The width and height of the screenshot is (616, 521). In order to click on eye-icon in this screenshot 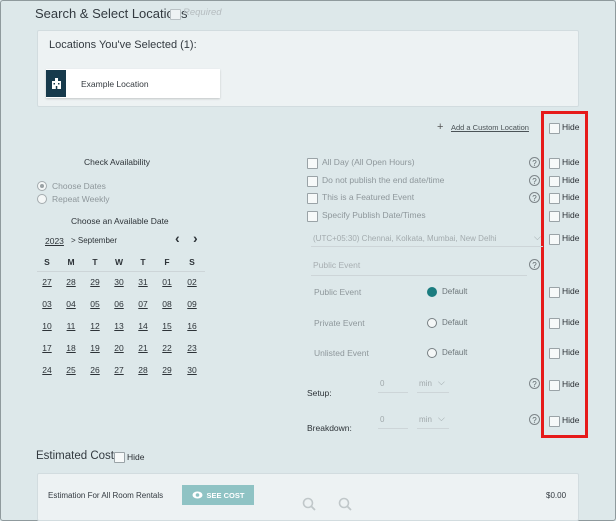, I will do `click(197, 495)`.